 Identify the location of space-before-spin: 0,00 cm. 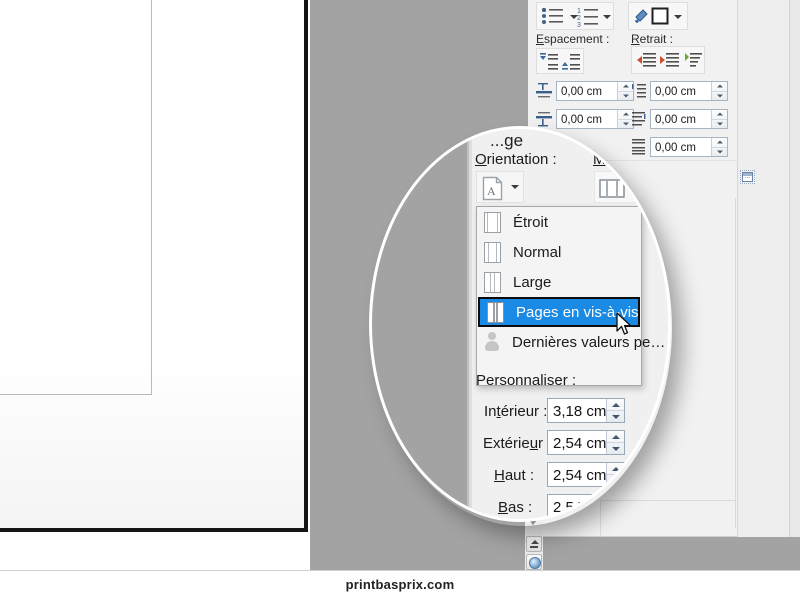
(595, 91).